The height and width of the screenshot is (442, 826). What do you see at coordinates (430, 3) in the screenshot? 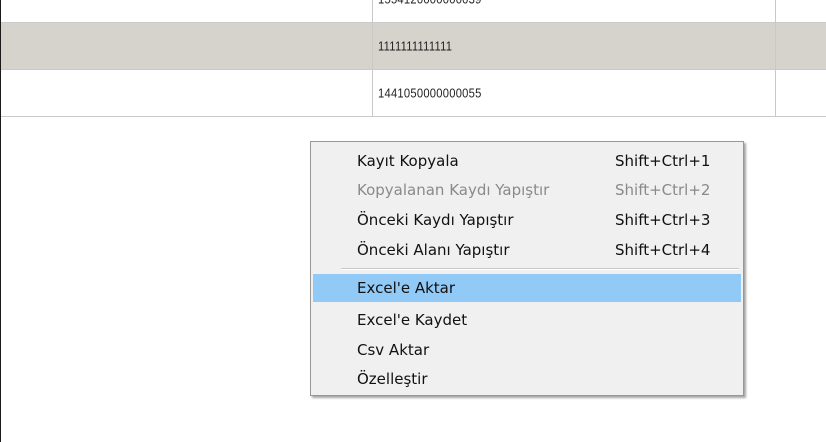
I see `cell-value: 1554120000000039` at bounding box center [430, 3].